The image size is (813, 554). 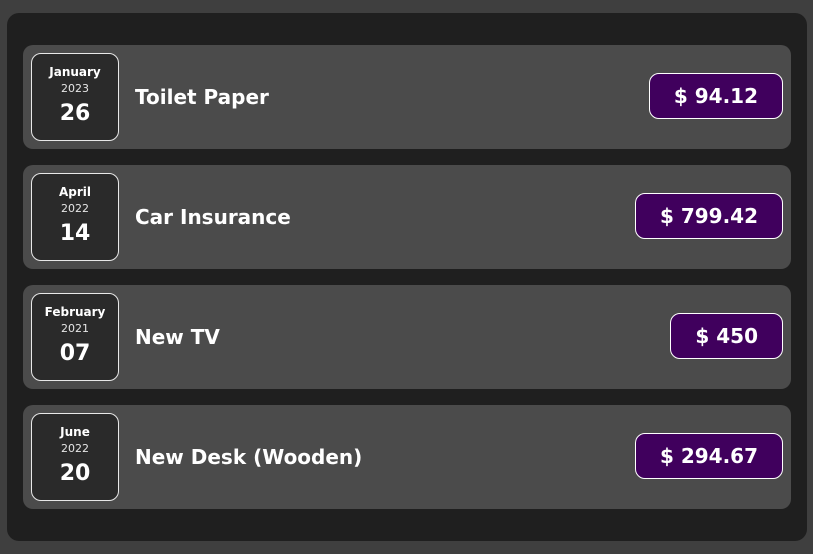 What do you see at coordinates (726, 336) in the screenshot?
I see `expense-price-badge: $ 450` at bounding box center [726, 336].